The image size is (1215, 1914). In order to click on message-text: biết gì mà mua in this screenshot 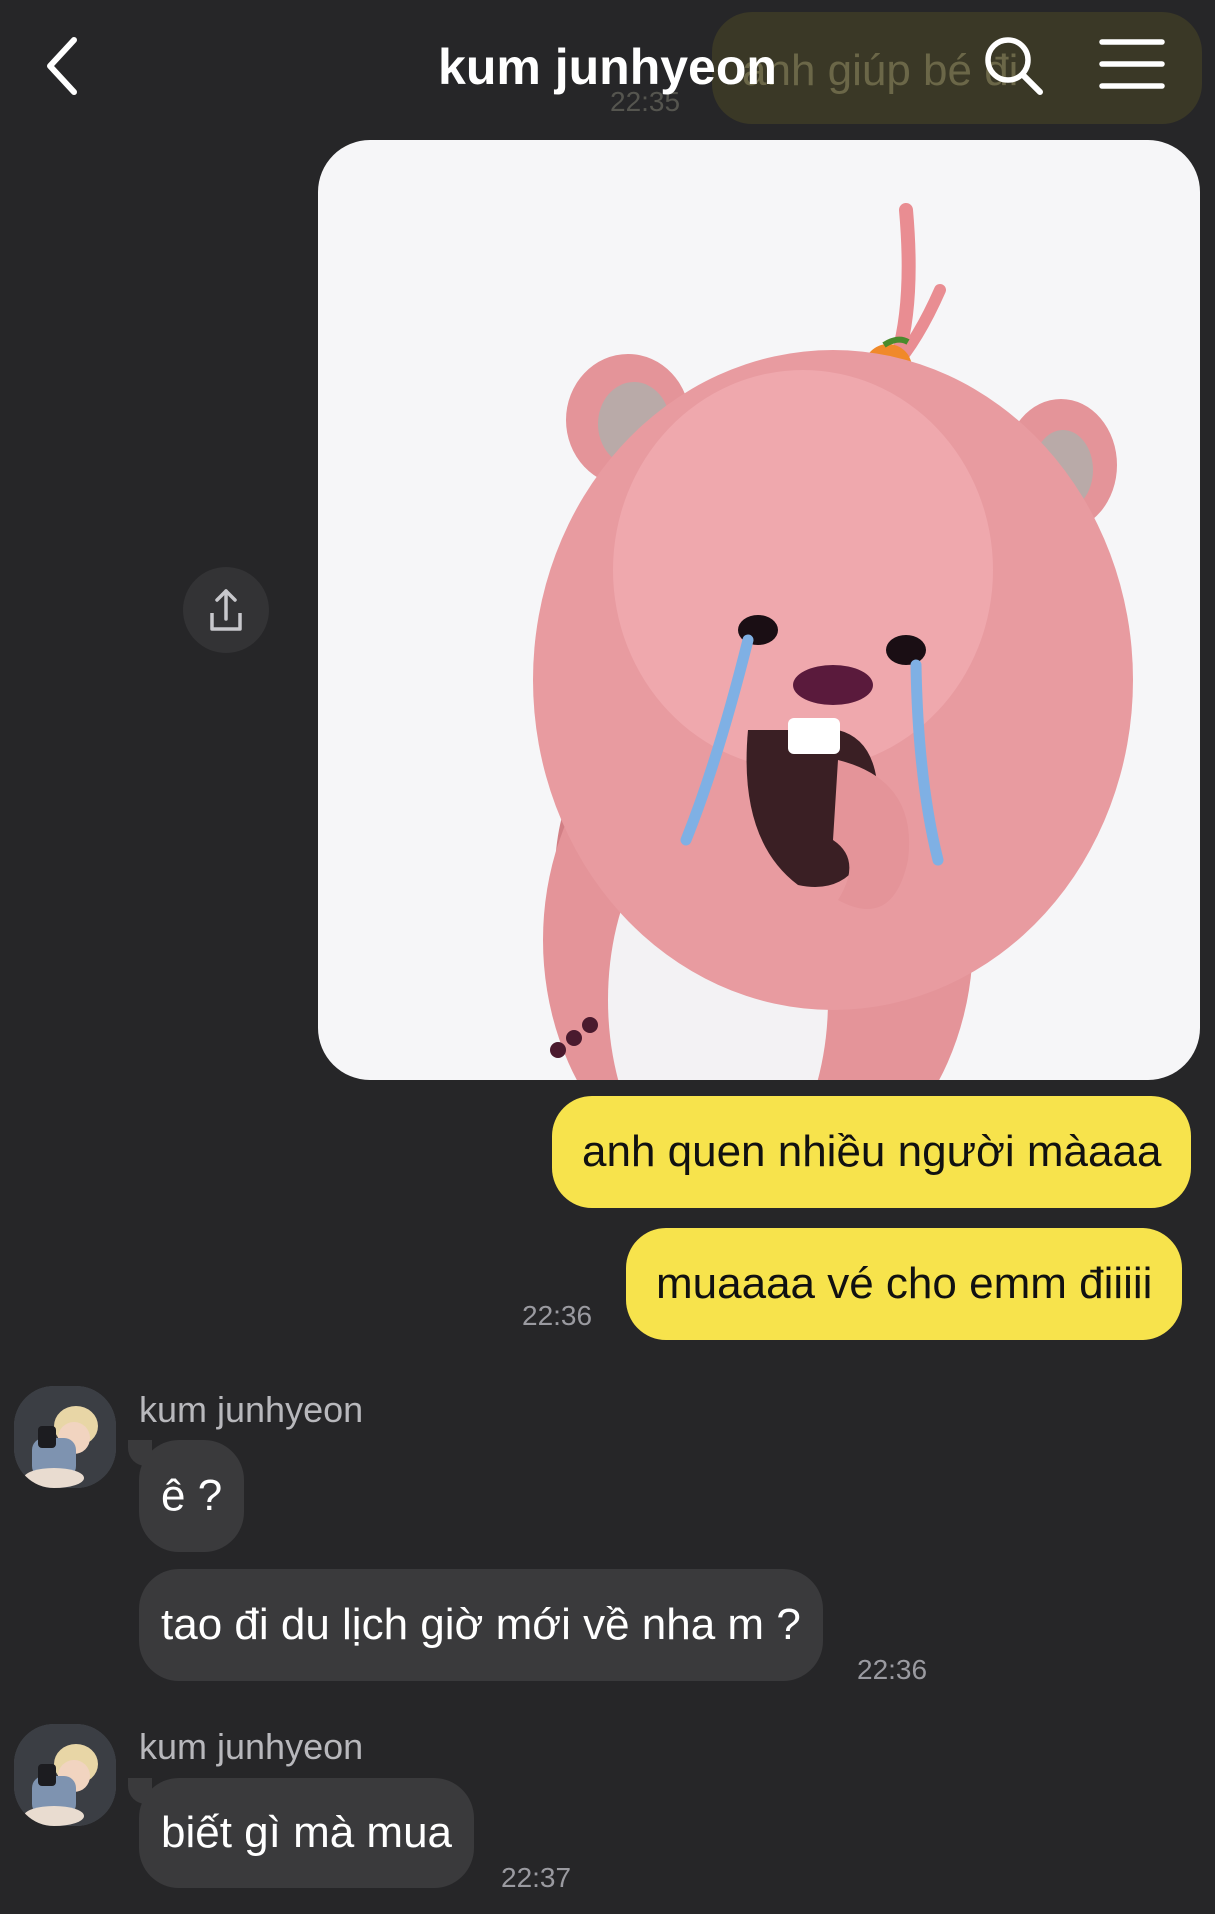, I will do `click(307, 1832)`.